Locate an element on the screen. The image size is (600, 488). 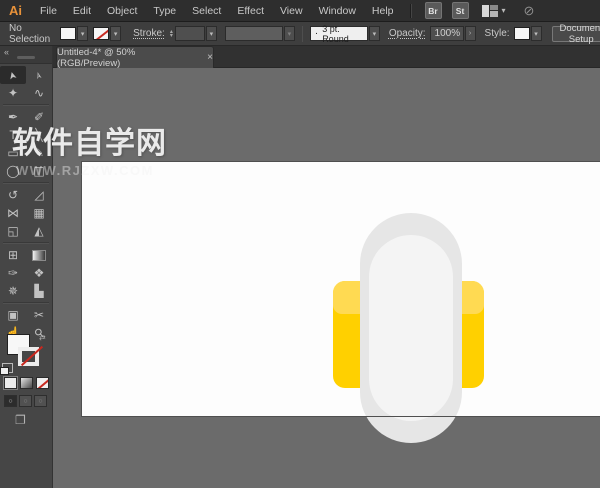
workspace-switcher-icon is located at coordinates (489, 10).